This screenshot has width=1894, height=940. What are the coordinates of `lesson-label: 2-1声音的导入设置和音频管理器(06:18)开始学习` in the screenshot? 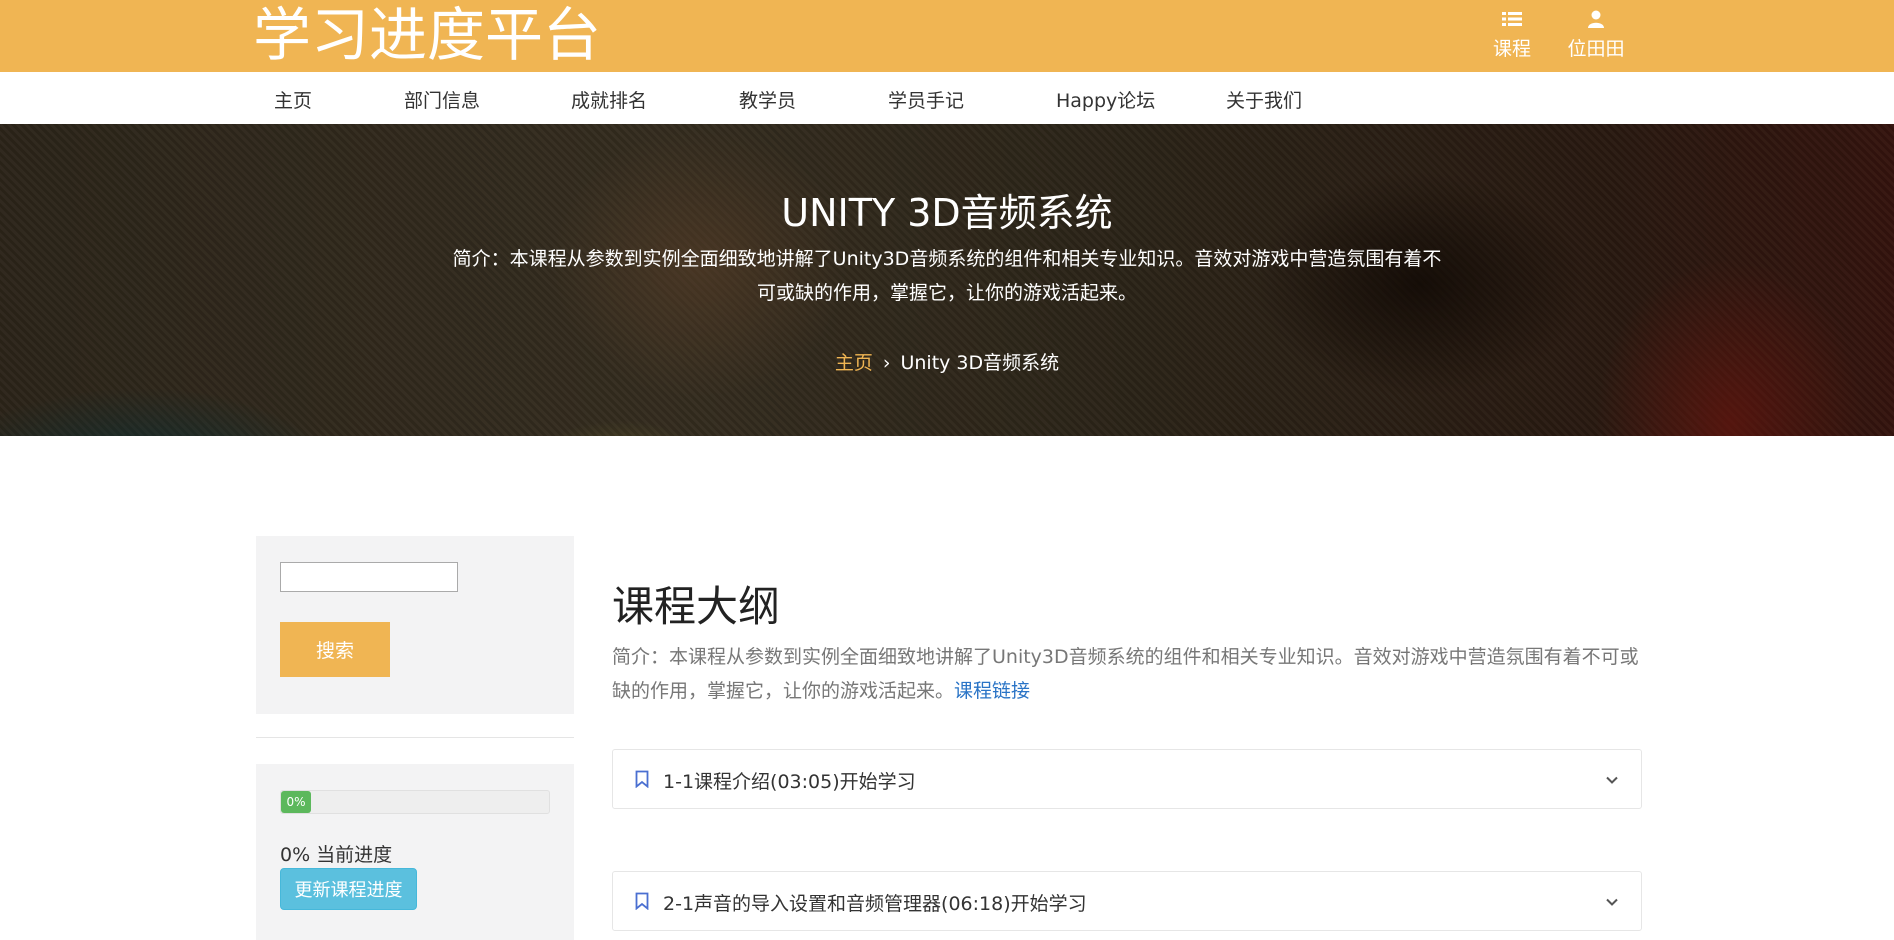 It's located at (875, 904).